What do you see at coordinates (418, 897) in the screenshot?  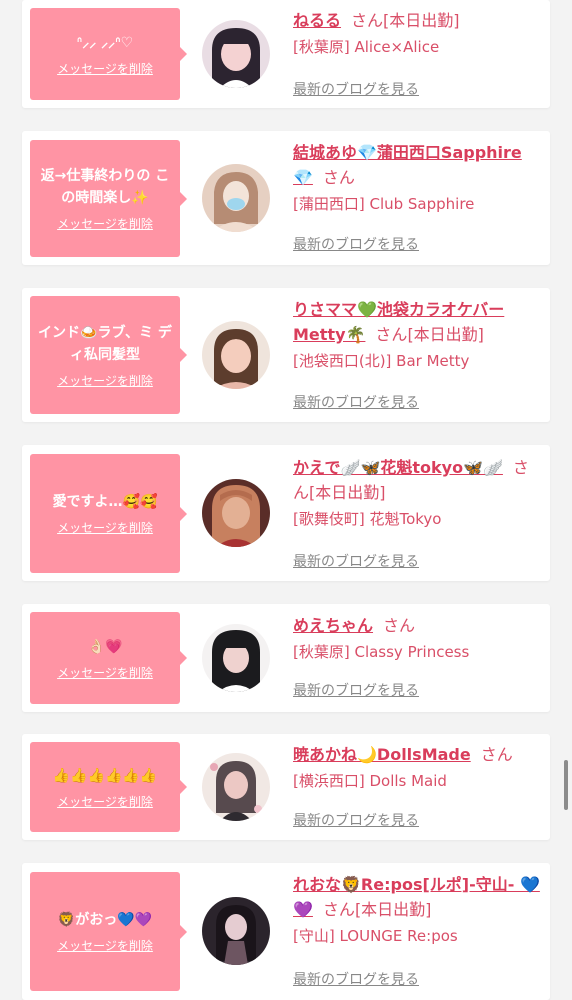 I see `name-line: れおな🦁Re:pos[ルポ]-守山- 💙💜 さん[本日出勤]` at bounding box center [418, 897].